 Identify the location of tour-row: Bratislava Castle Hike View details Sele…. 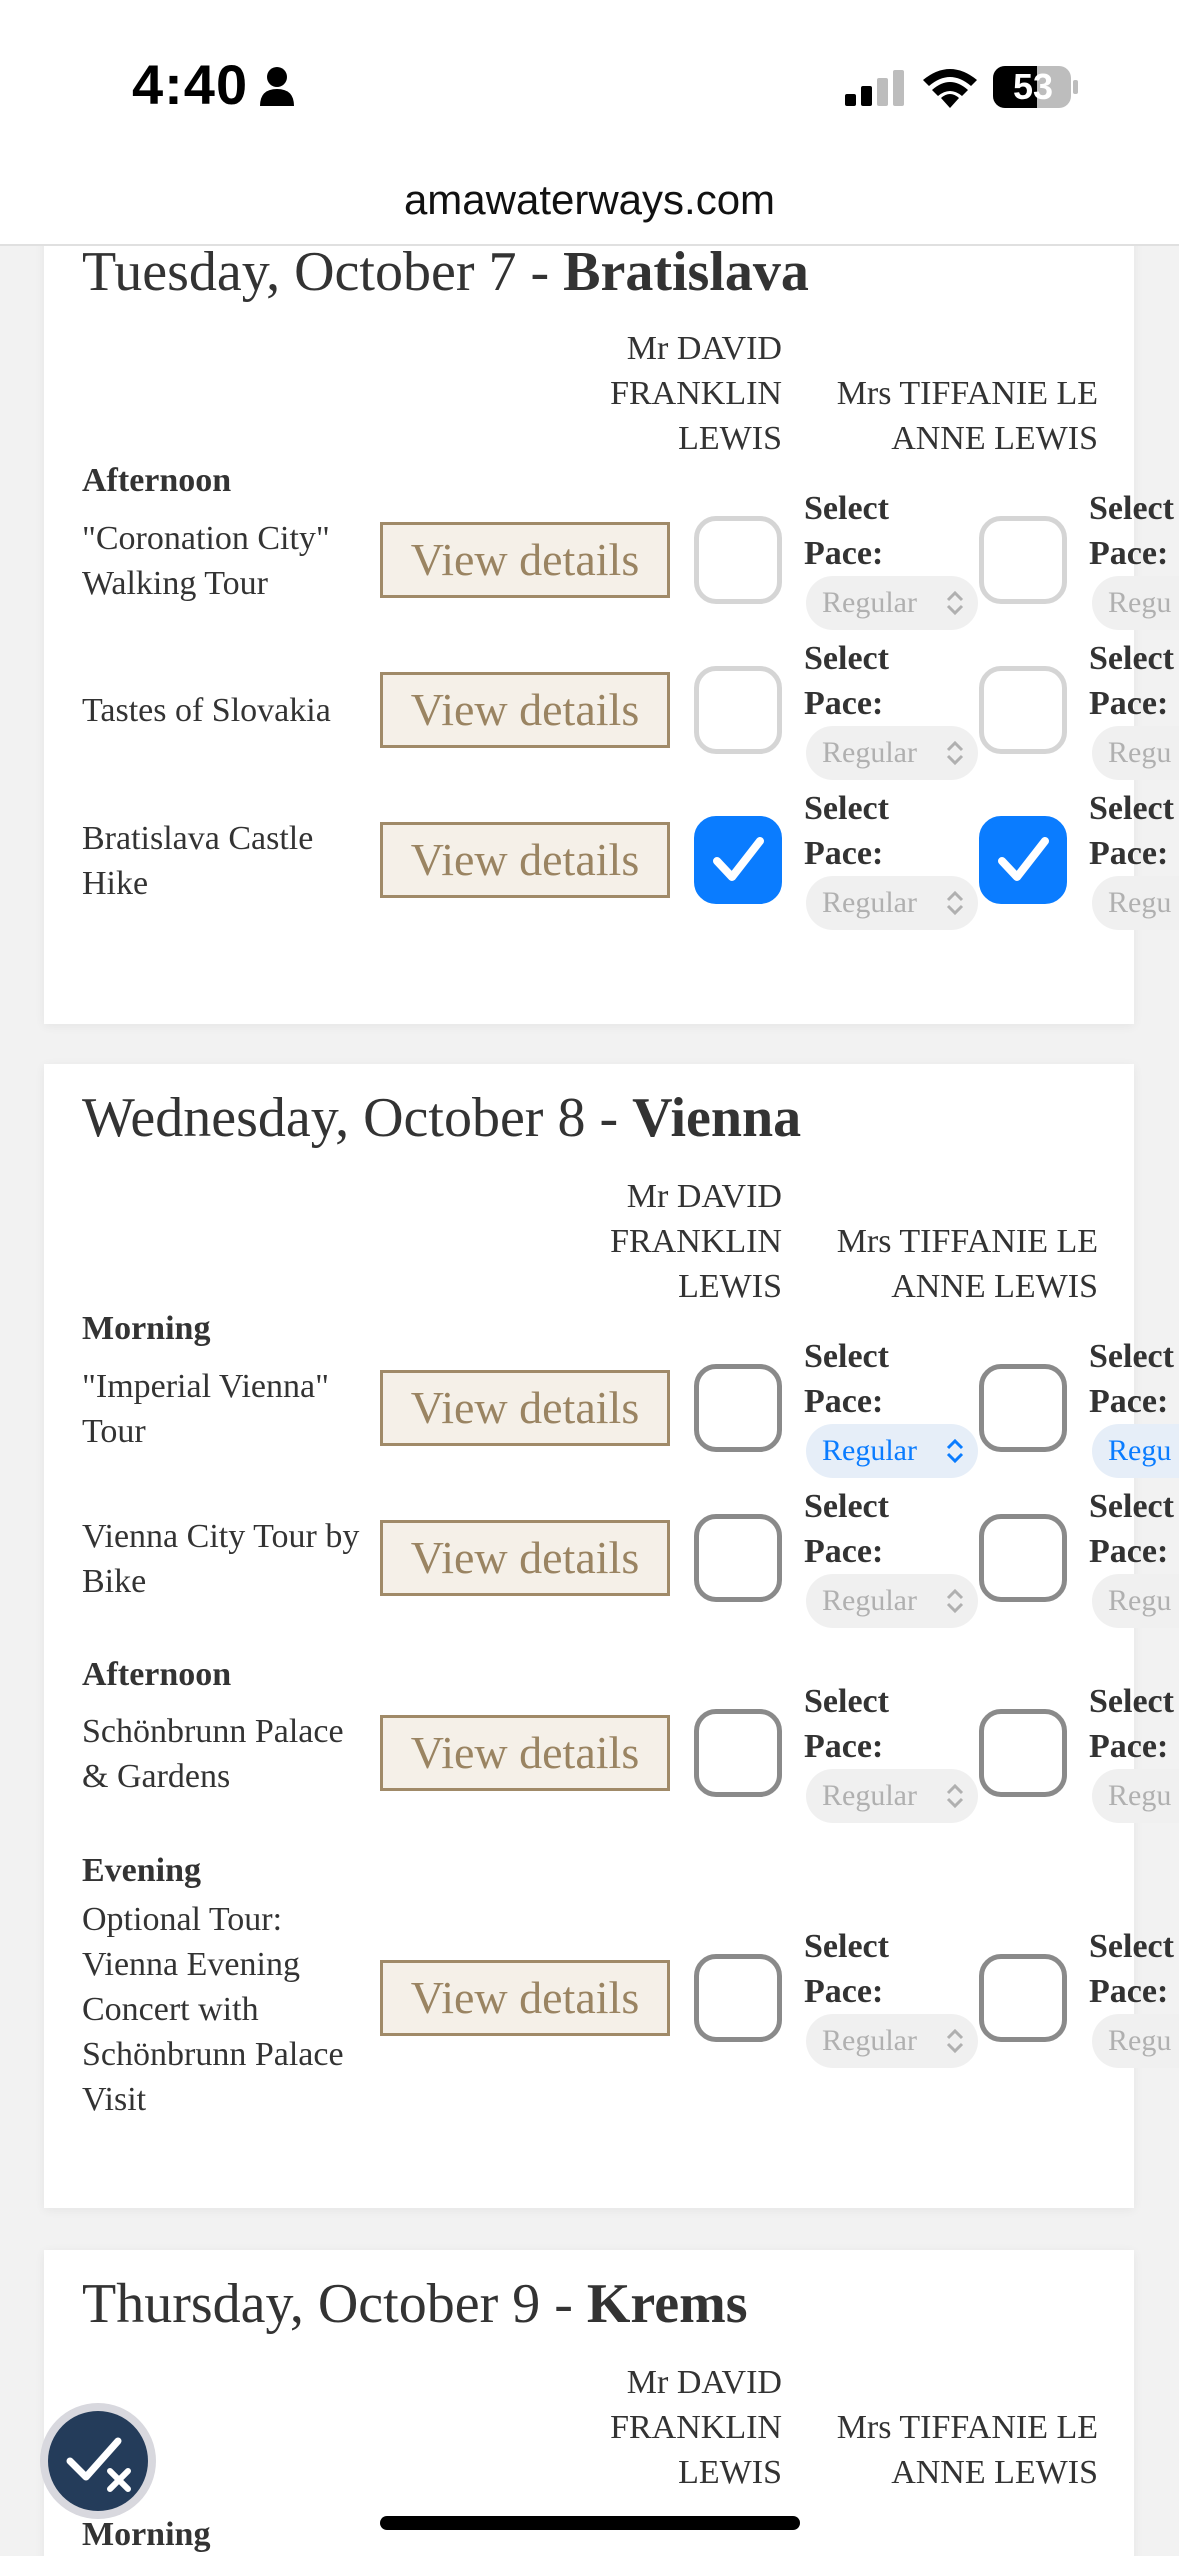
(611, 860).